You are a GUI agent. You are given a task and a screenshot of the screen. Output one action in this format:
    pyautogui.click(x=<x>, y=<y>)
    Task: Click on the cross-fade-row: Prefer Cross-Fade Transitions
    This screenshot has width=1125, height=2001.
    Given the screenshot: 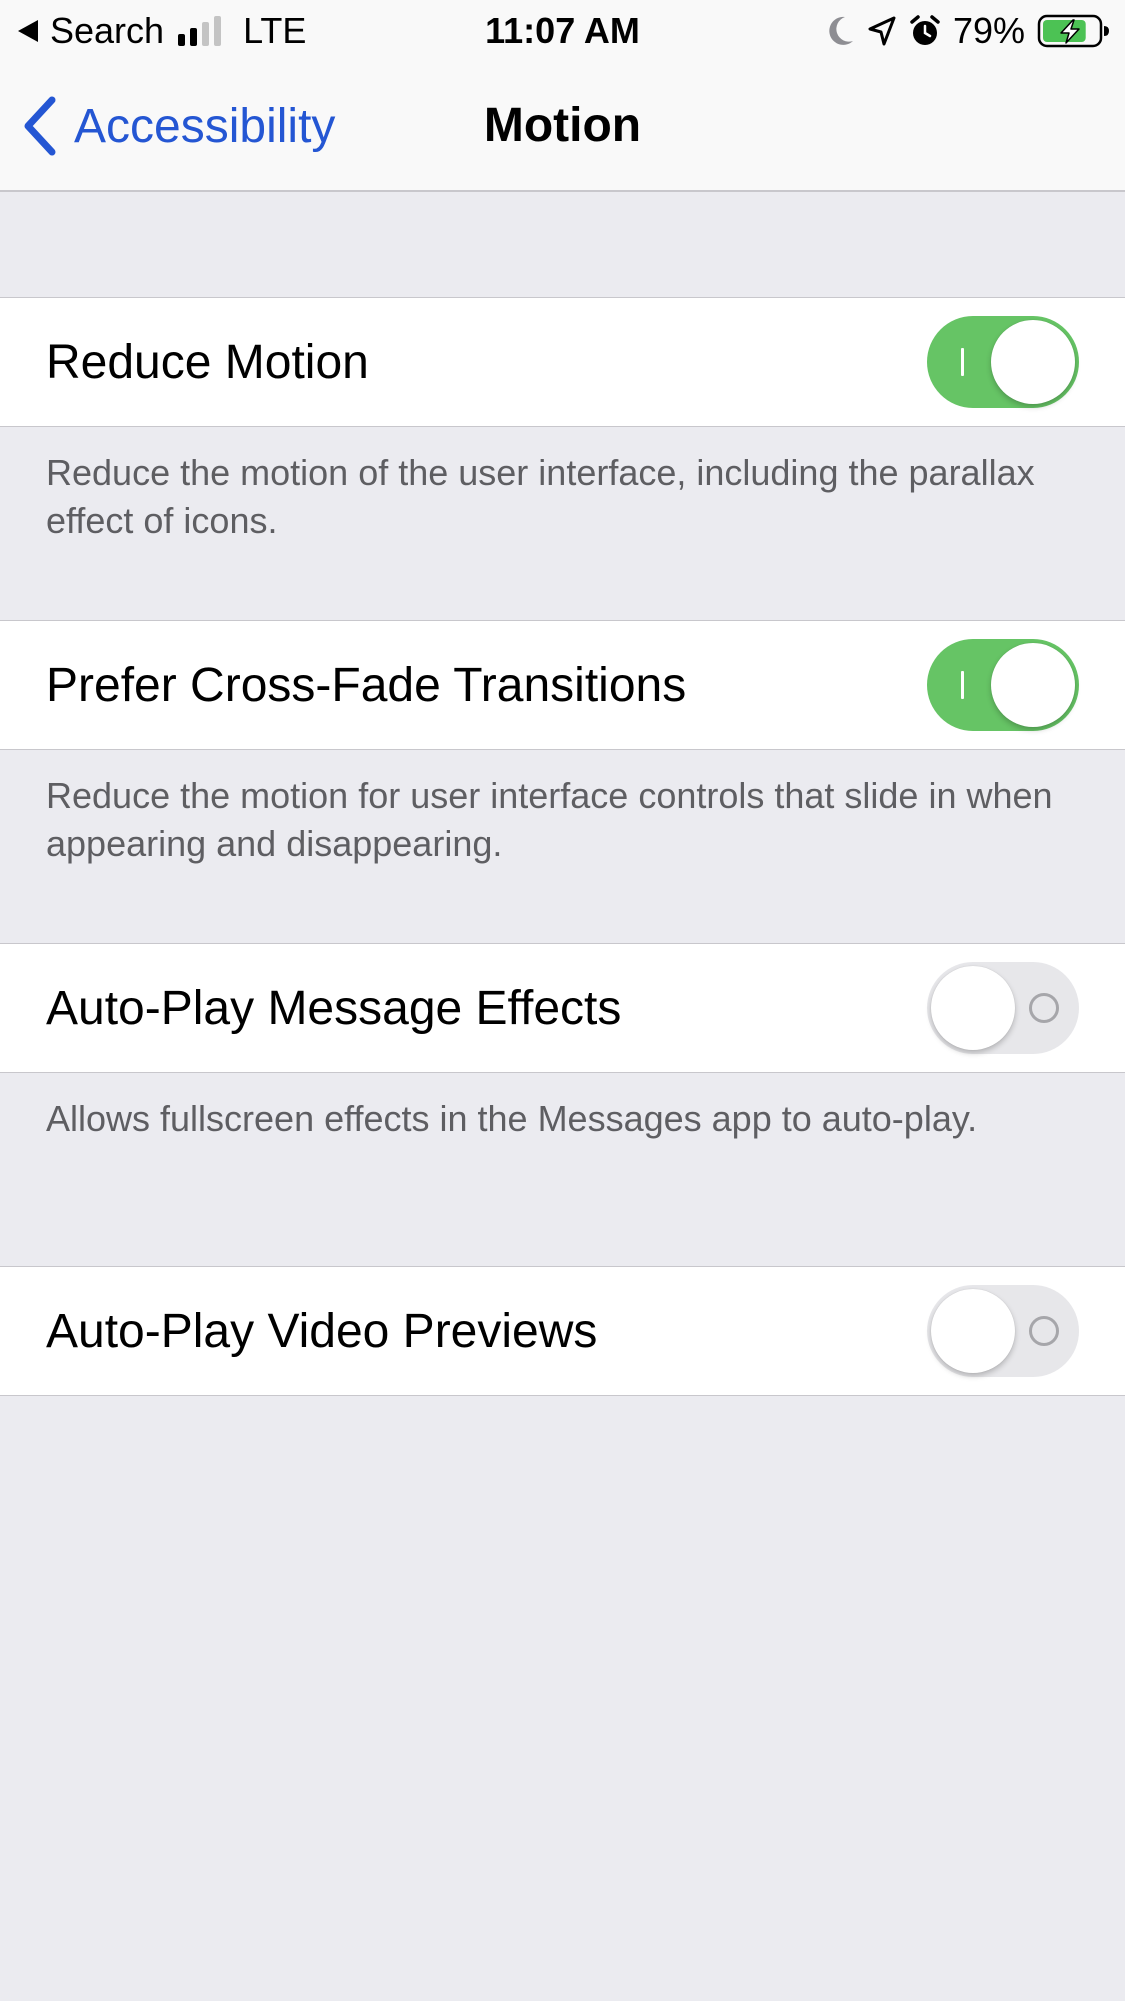 What is the action you would take?
    pyautogui.click(x=562, y=685)
    